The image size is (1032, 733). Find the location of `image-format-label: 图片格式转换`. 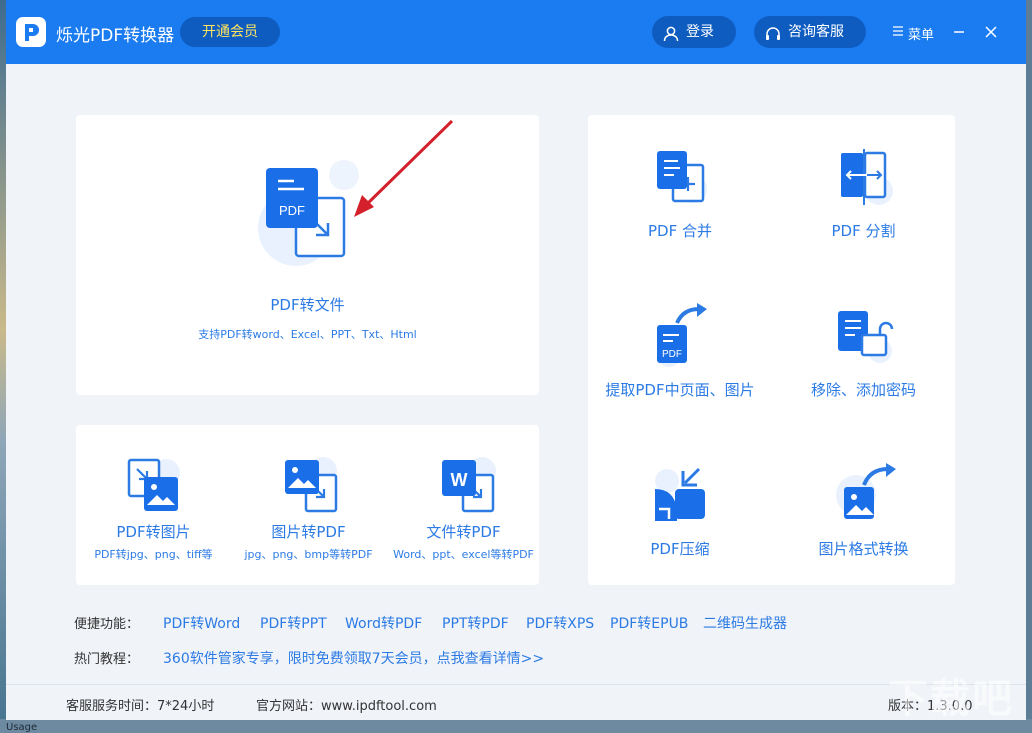

image-format-label: 图片格式转换 is located at coordinates (863, 549).